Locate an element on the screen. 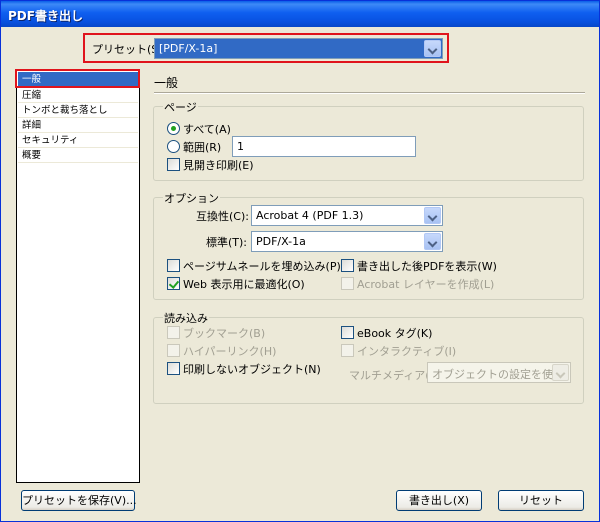  ebook-tags-checkbox is located at coordinates (347, 332).